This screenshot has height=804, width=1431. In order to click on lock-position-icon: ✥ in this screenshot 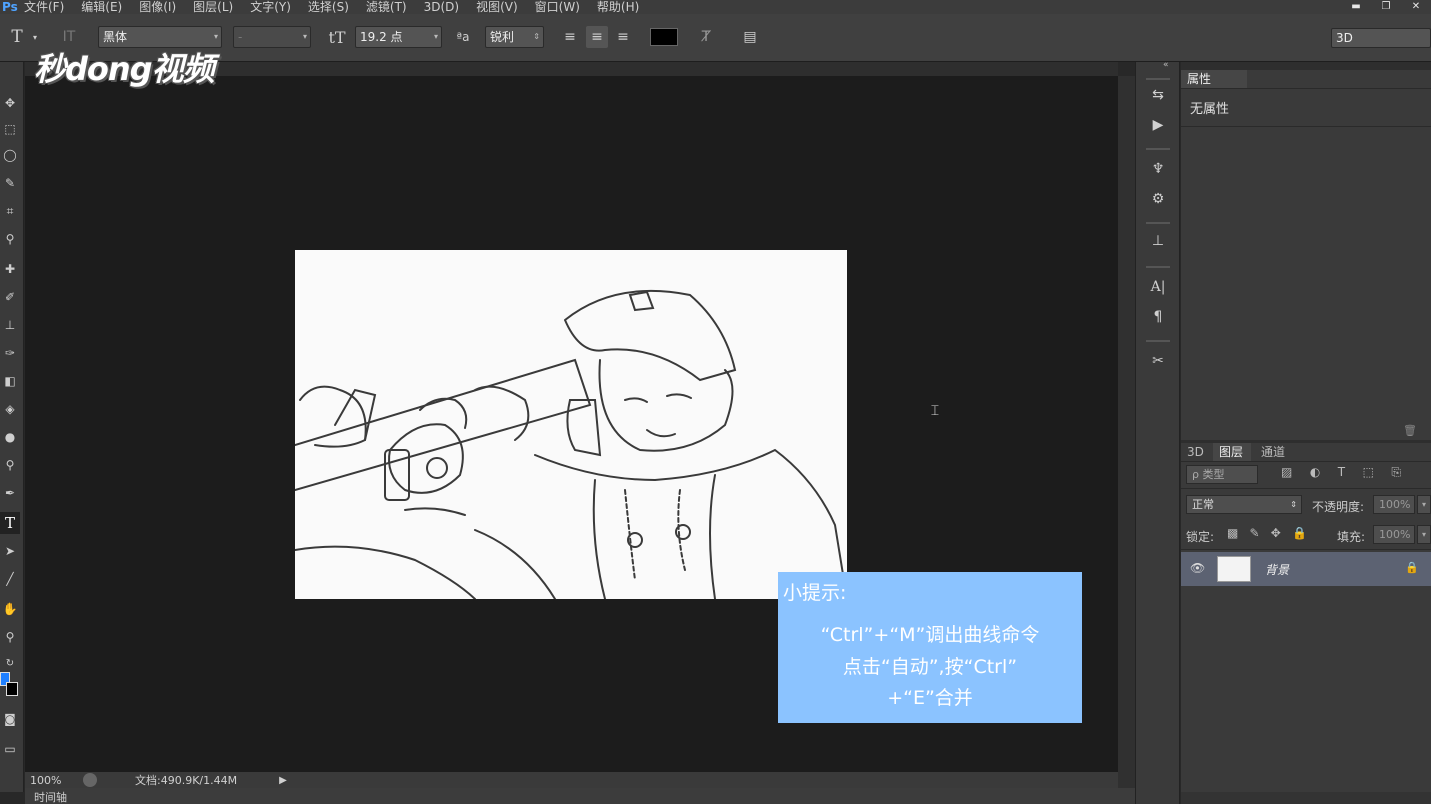, I will do `click(1276, 533)`.